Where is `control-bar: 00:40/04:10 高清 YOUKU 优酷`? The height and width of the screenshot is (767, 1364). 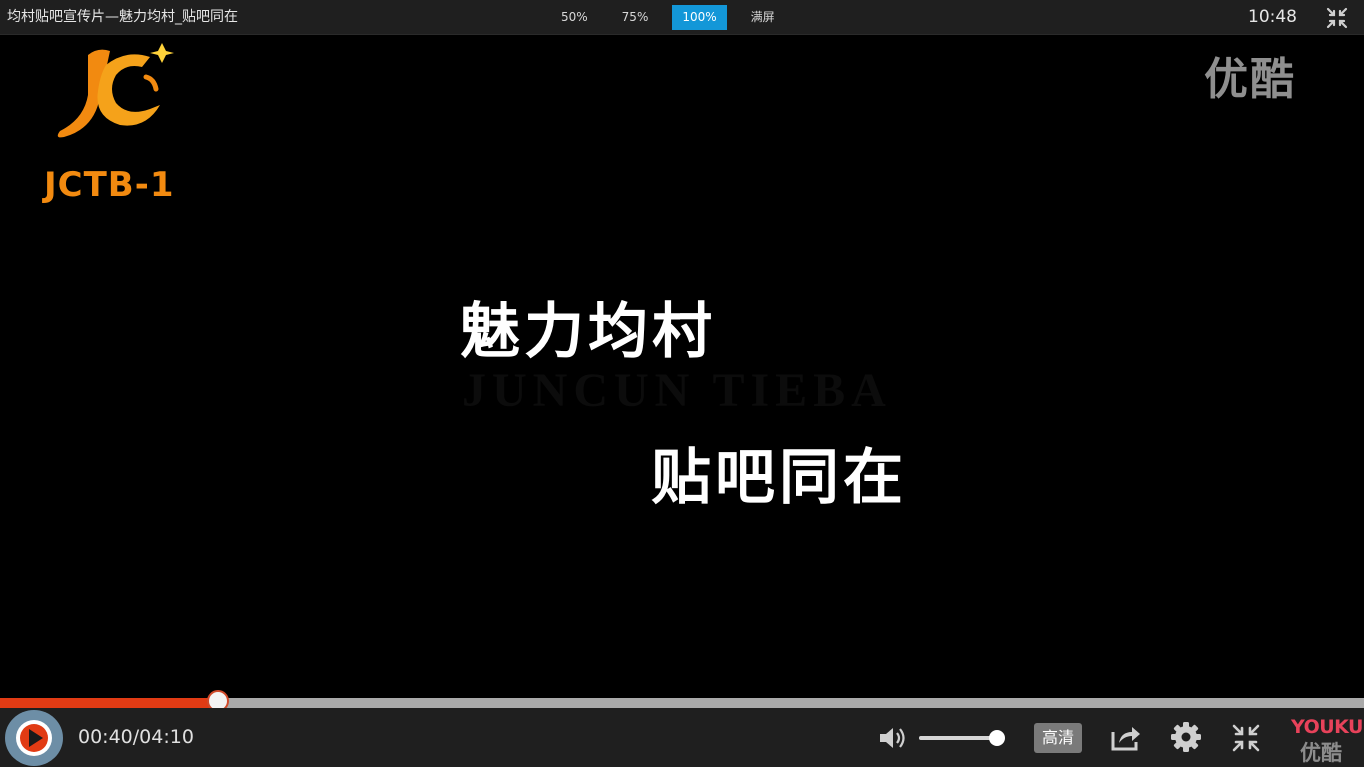 control-bar: 00:40/04:10 高清 YOUKU 优酷 is located at coordinates (682, 737).